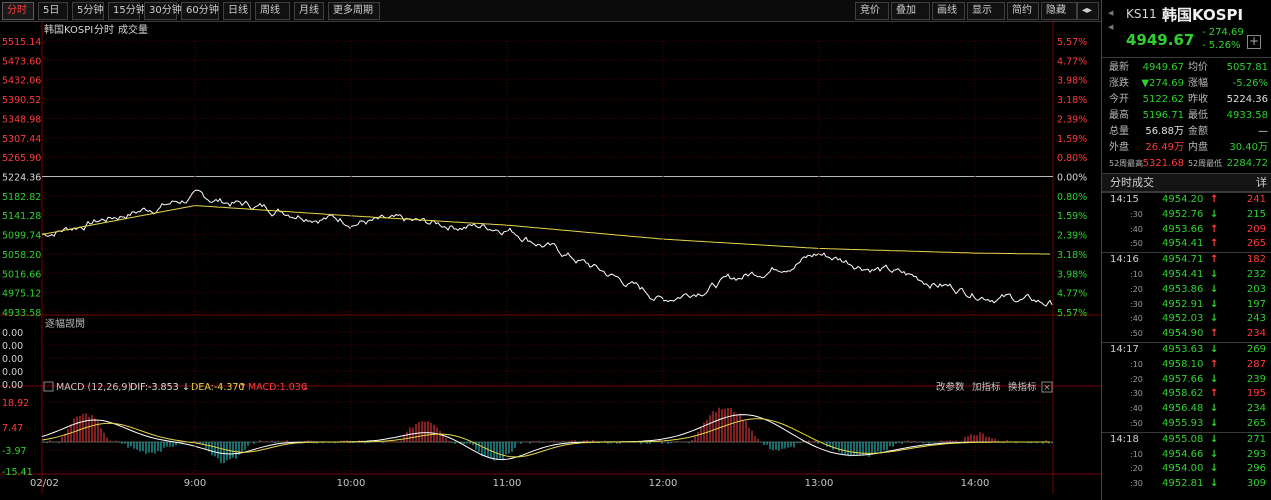 The height and width of the screenshot is (500, 1271). I want to click on stat-row: 总量 56.88万 金额 —, so click(1186, 132).